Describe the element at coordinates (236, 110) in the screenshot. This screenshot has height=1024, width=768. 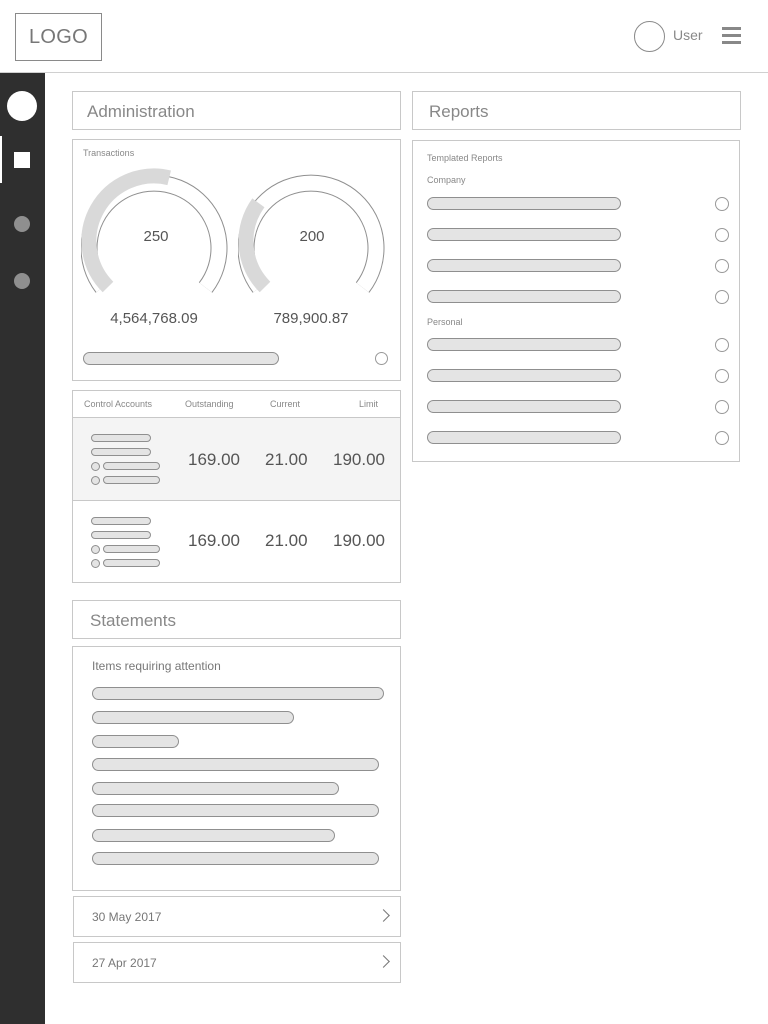
I see `administration-header: Administration` at that location.